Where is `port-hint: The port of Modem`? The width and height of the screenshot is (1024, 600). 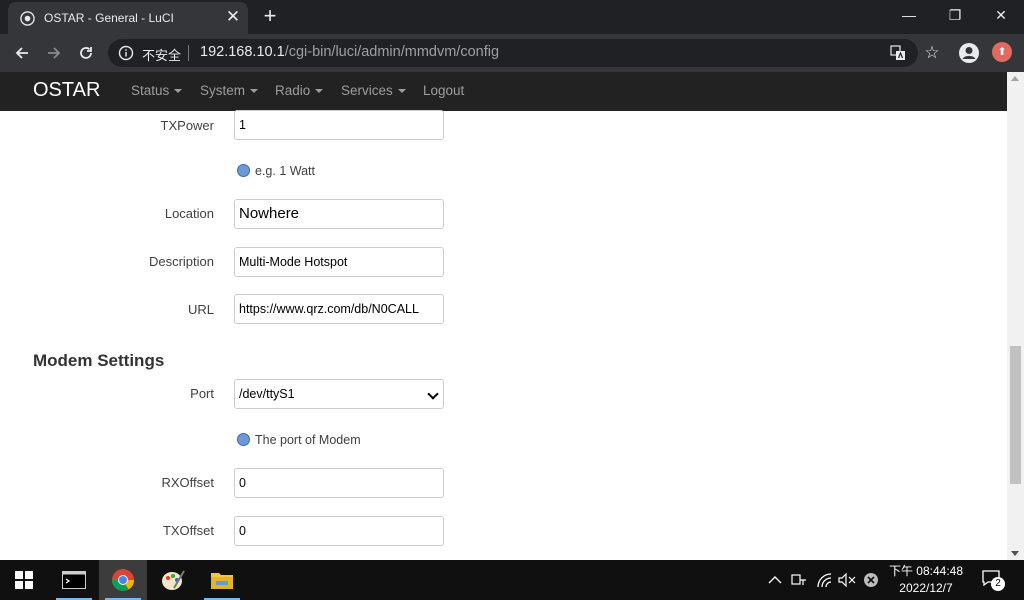 port-hint: The port of Modem is located at coordinates (299, 440).